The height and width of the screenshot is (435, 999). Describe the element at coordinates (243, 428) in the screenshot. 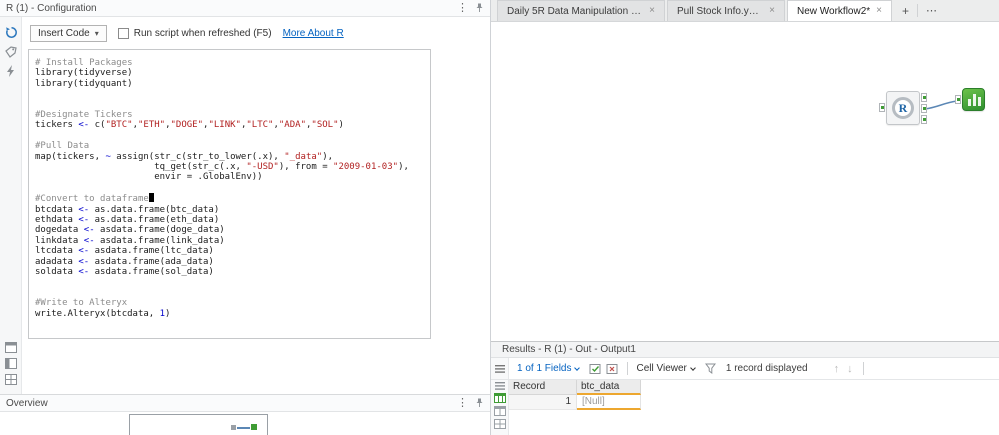

I see `overview-wire-mini` at that location.